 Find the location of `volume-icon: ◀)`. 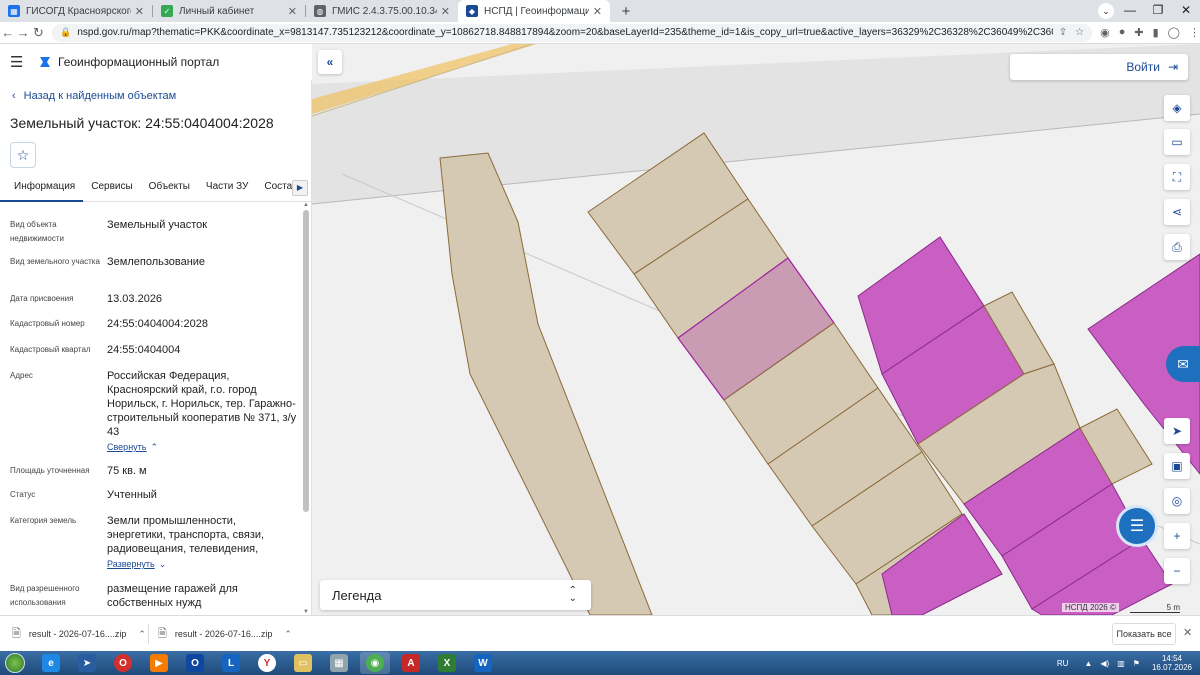

volume-icon: ◀) is located at coordinates (1104, 663).